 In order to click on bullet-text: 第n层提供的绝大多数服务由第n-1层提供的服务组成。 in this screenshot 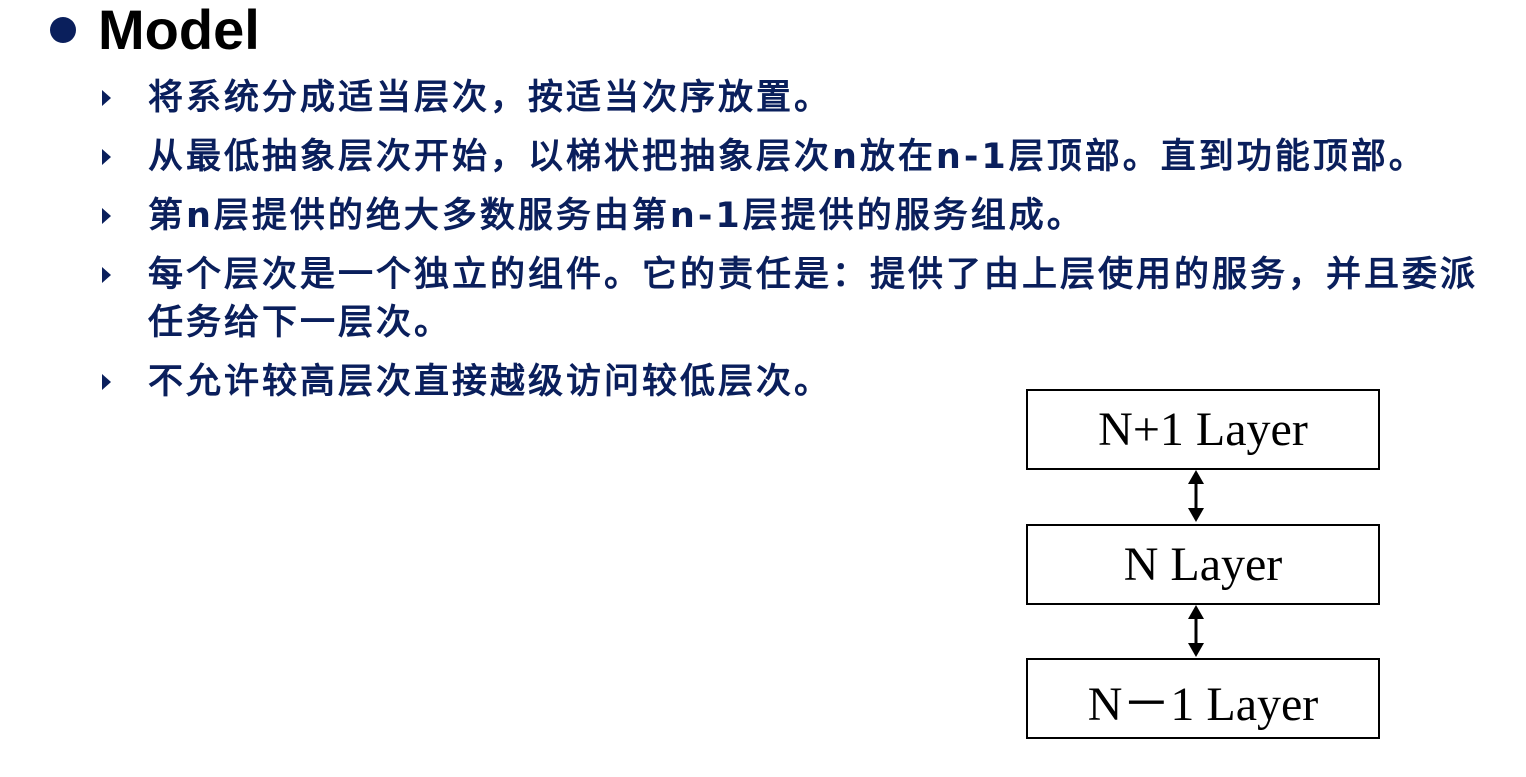, I will do `click(616, 216)`.